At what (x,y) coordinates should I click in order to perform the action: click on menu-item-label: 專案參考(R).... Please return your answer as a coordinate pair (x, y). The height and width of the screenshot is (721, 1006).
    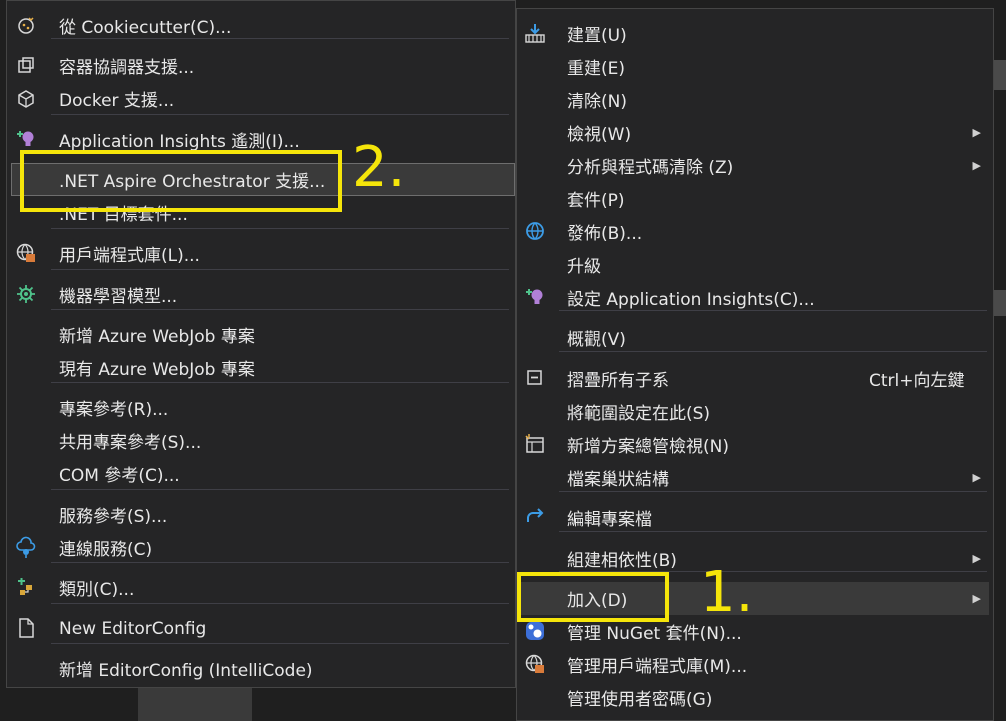
    Looking at the image, I should click on (114, 410).